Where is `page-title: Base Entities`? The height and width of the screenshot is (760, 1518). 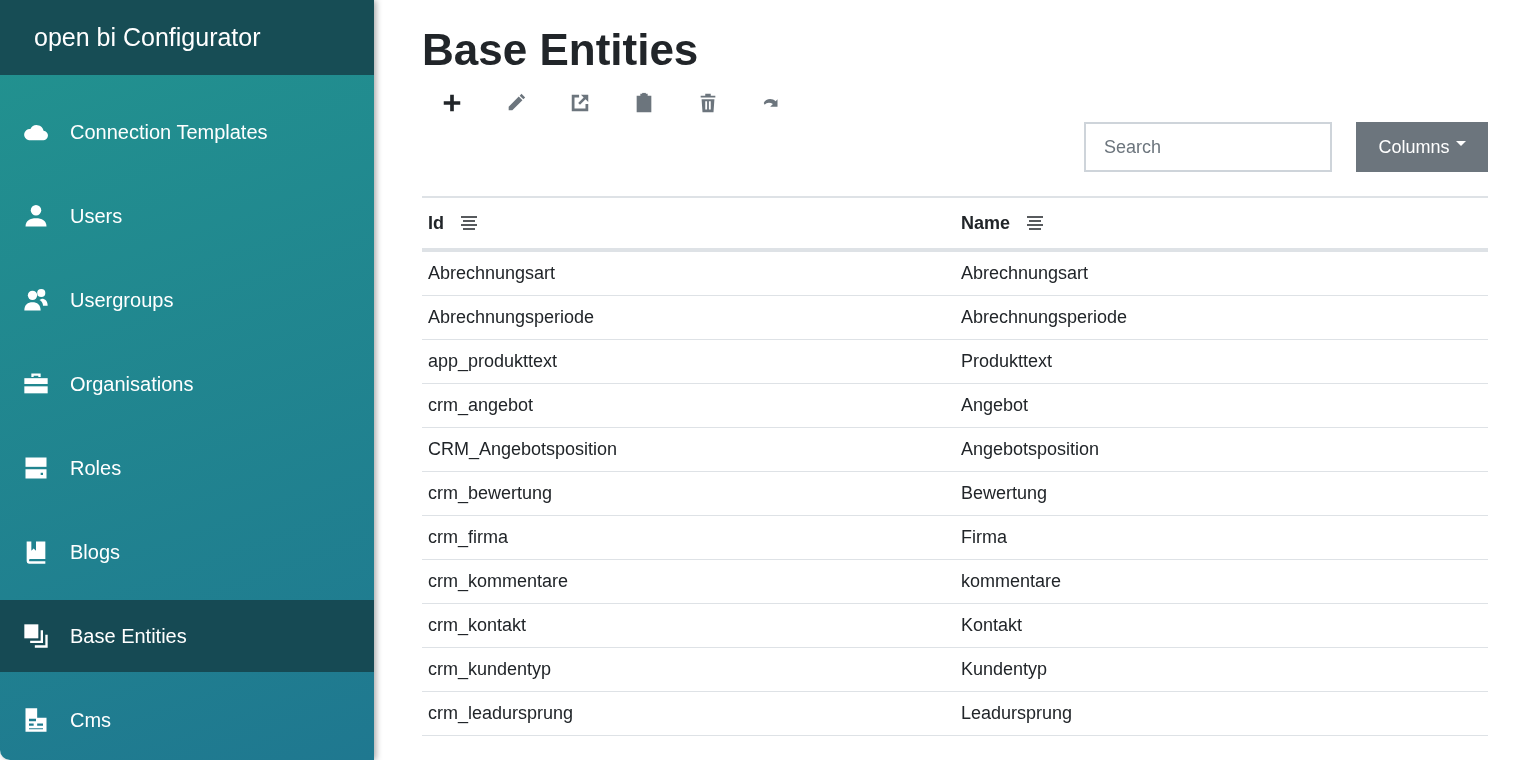
page-title: Base Entities is located at coordinates (561, 50).